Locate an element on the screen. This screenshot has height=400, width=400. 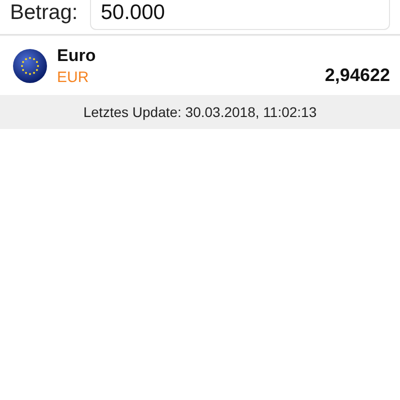
amount-field: 50.000 is located at coordinates (240, 15).